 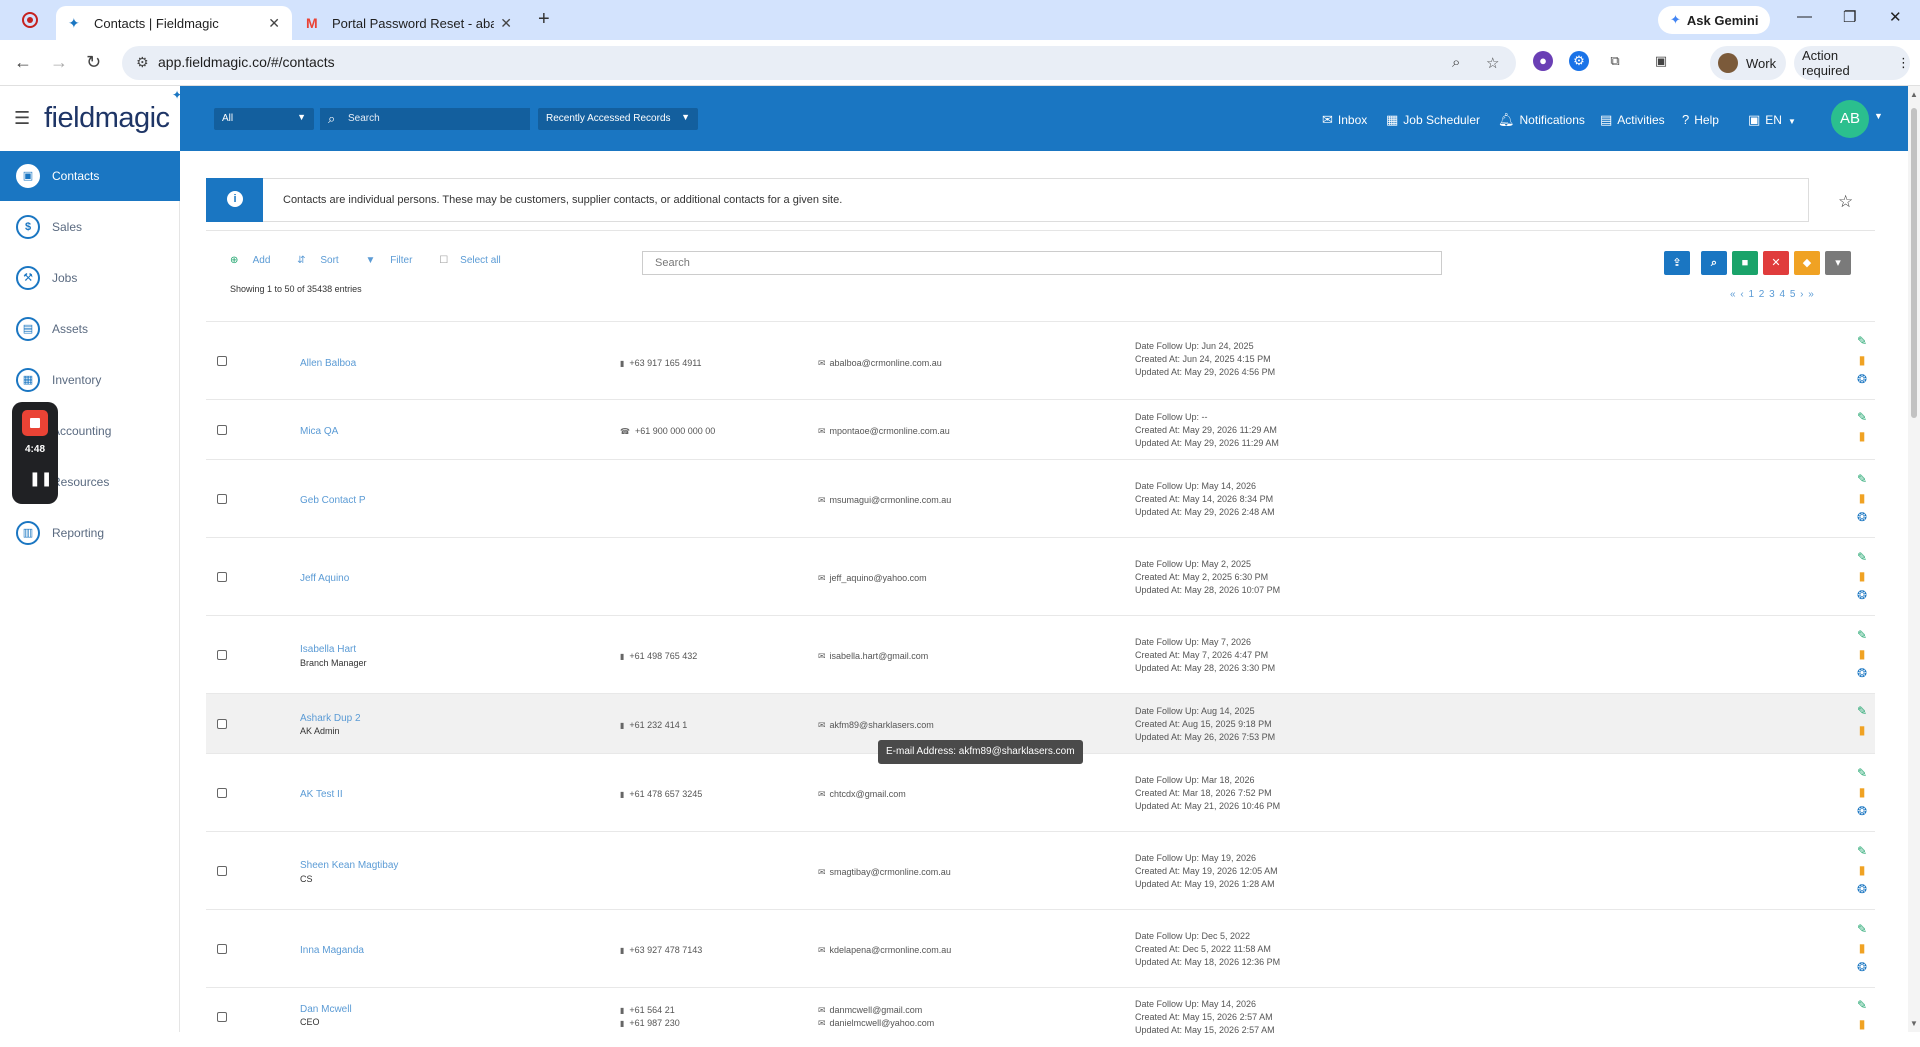 What do you see at coordinates (90, 278) in the screenshot?
I see `sidebar-item-jobs: ⚒ Jobs` at bounding box center [90, 278].